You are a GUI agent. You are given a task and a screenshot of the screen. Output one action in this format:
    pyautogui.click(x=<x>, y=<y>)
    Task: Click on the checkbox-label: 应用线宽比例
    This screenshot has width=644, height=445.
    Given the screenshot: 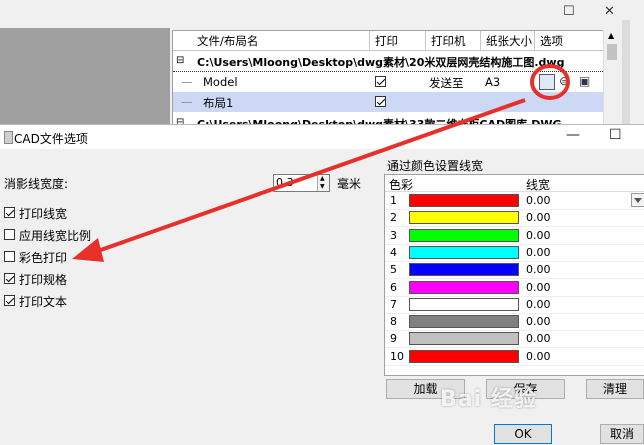 What is the action you would take?
    pyautogui.click(x=55, y=235)
    